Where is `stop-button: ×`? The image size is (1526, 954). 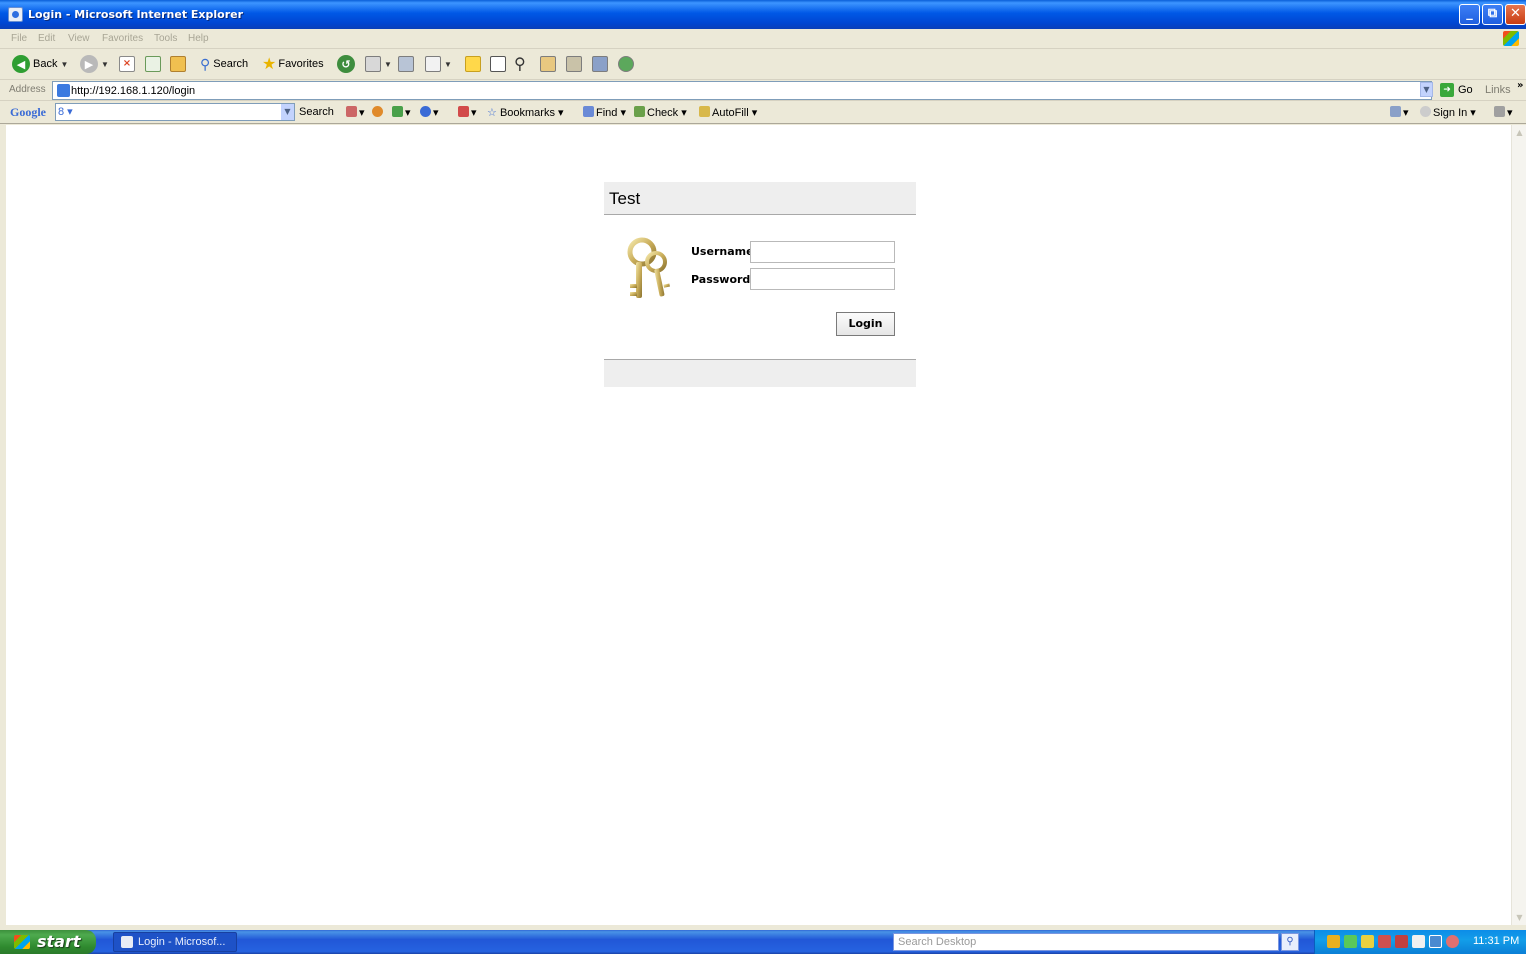
stop-button: × is located at coordinates (127, 64).